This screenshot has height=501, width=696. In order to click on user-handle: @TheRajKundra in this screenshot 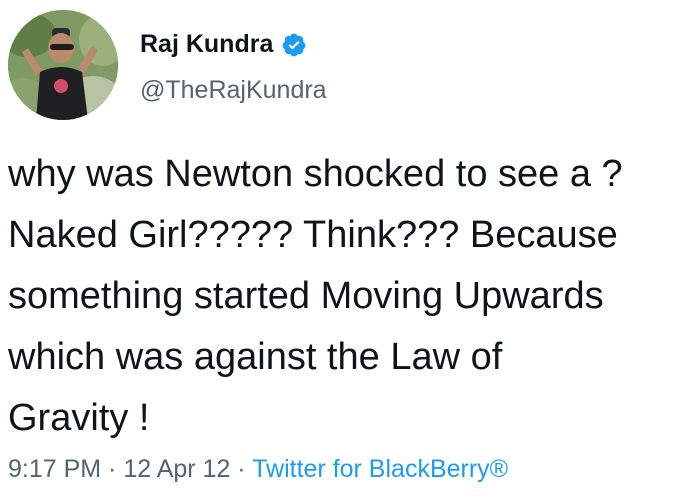, I will do `click(233, 90)`.